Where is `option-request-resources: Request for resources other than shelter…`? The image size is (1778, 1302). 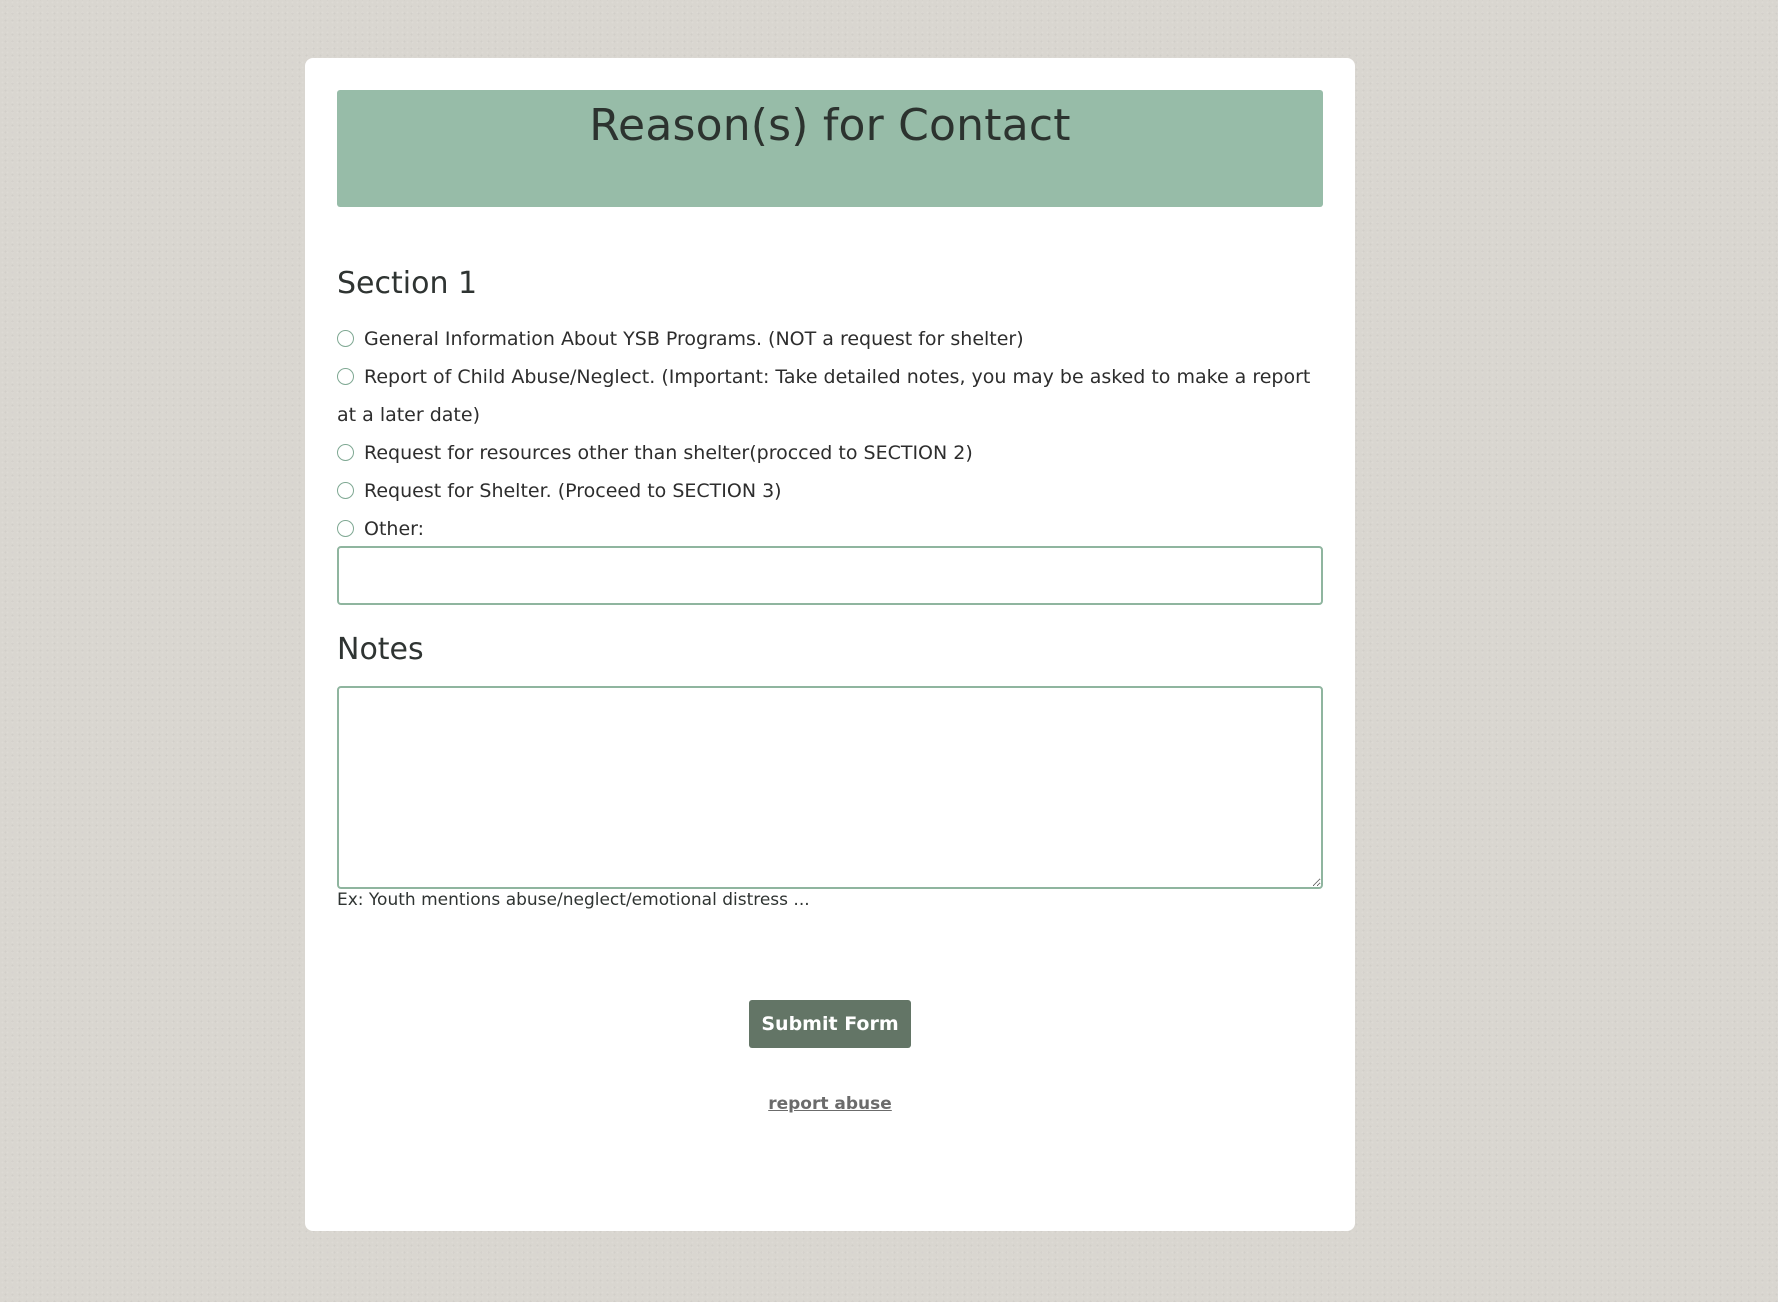
option-request-resources: Request for resources other than shelter… is located at coordinates (830, 453).